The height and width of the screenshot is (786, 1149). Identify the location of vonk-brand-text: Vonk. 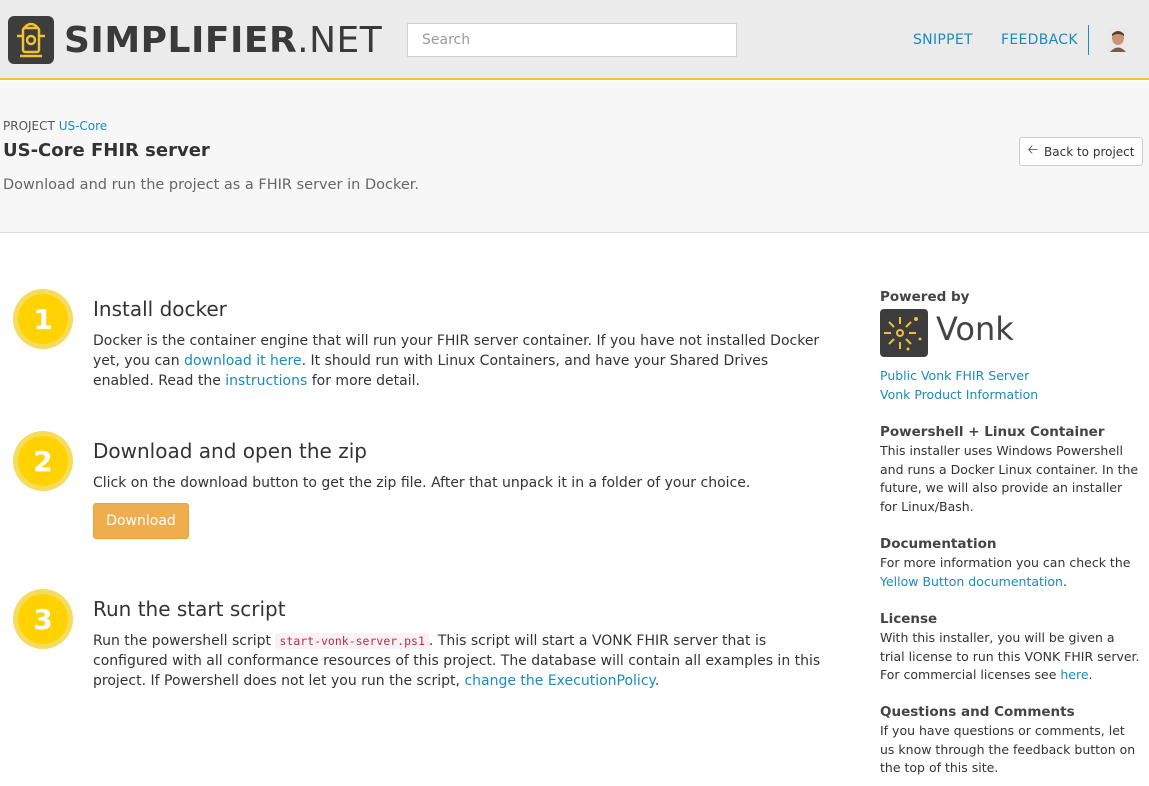
(975, 329).